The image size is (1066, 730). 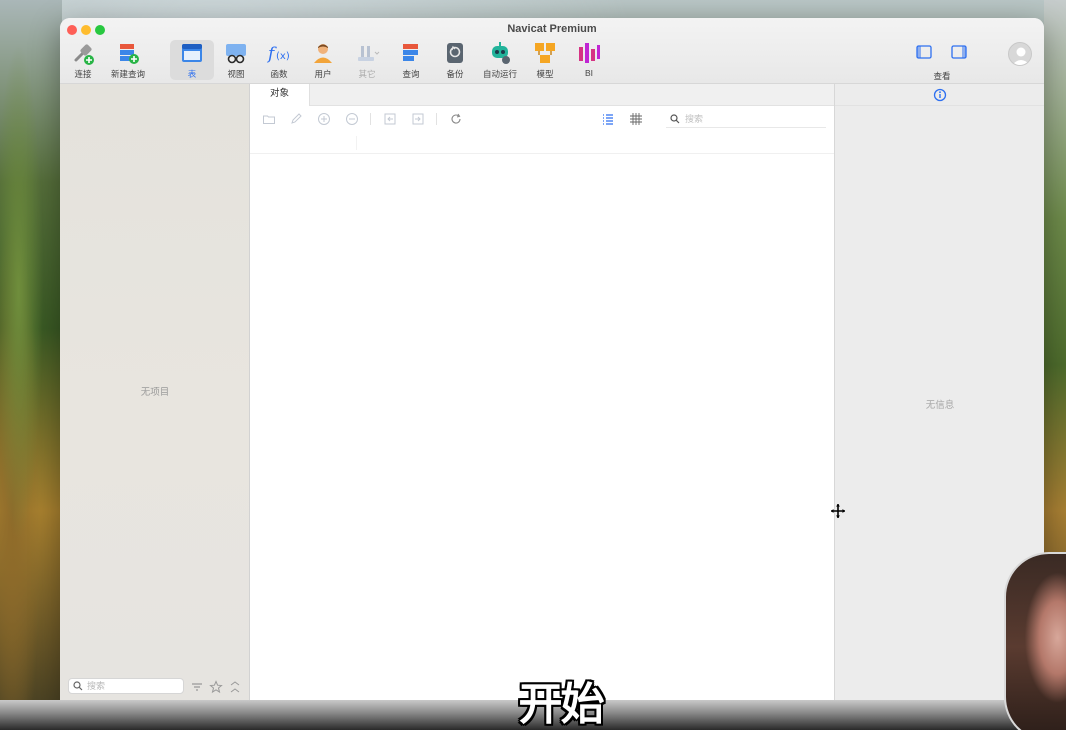 I want to click on toolbar-user-button: 用户, so click(x=323, y=60).